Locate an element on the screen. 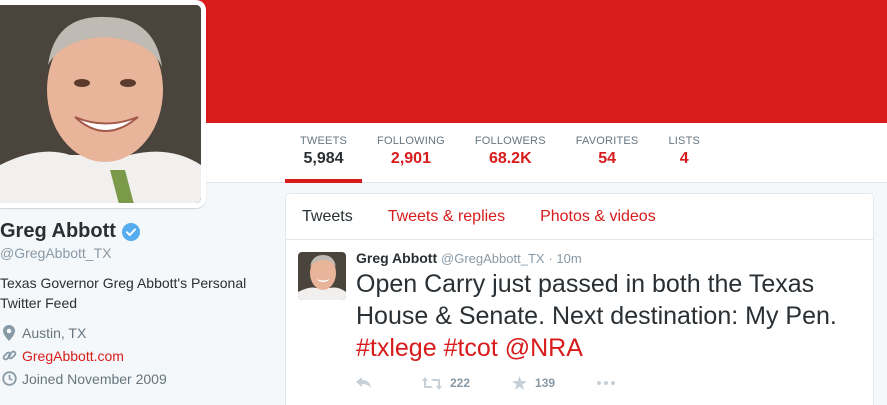 The height and width of the screenshot is (405, 887). profile-avatar is located at coordinates (103, 104).